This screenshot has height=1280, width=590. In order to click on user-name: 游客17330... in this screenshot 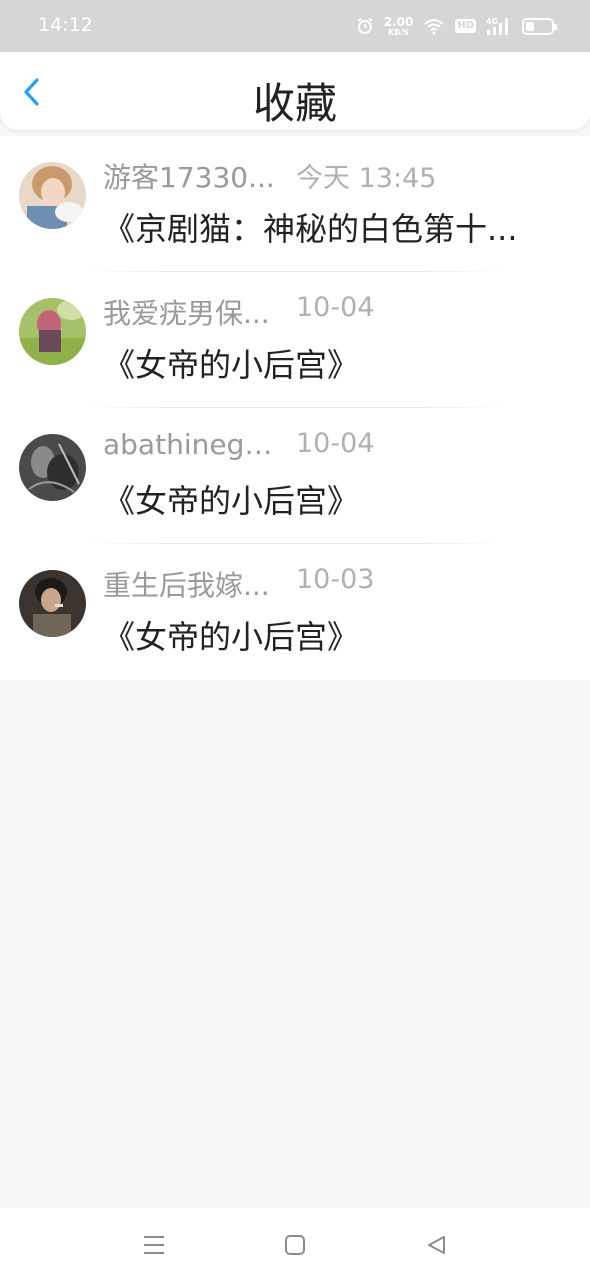, I will do `click(189, 177)`.